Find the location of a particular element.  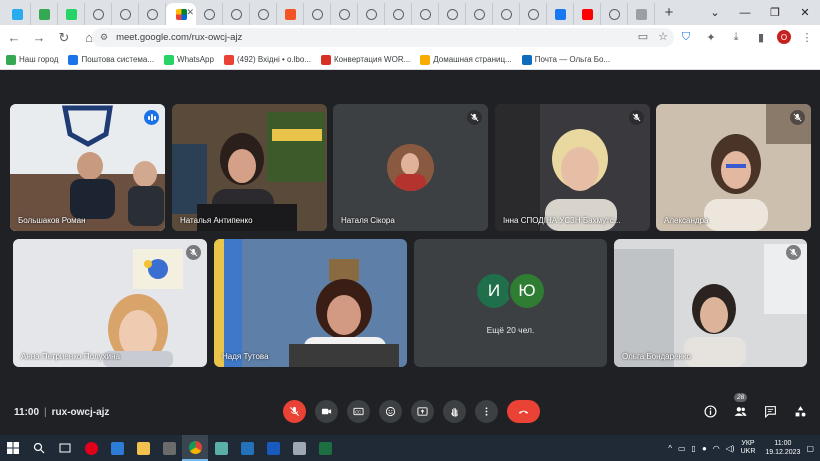

telegram-icon is located at coordinates (17, 14).